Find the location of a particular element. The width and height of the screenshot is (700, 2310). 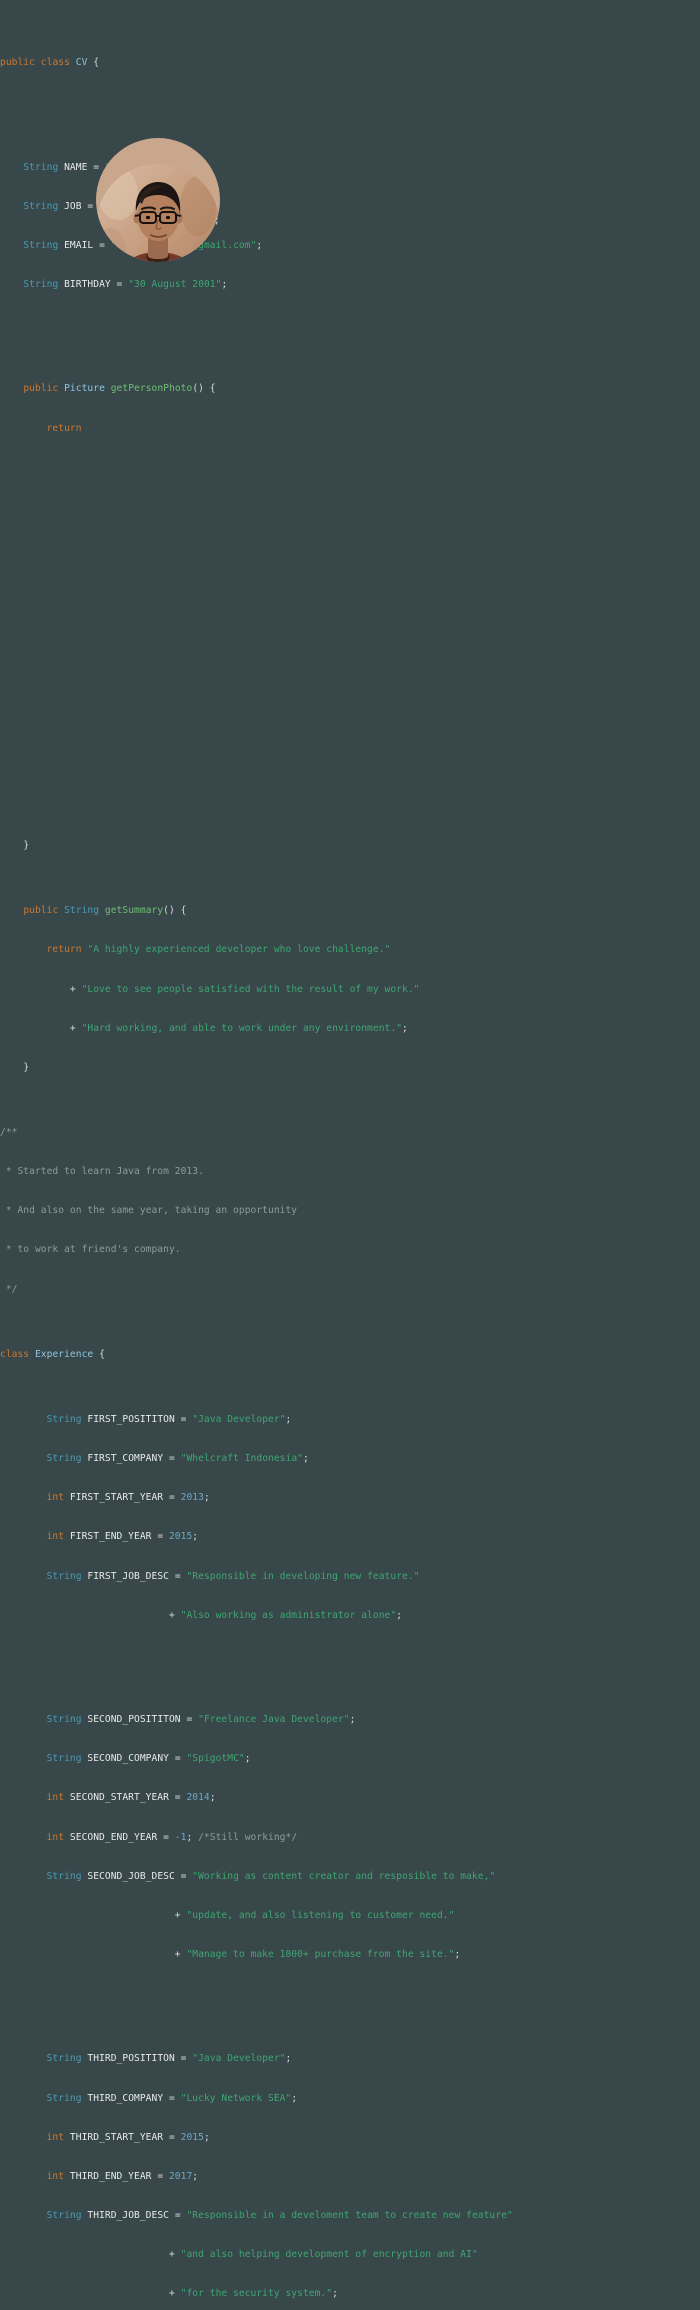

type-string-e1d: String is located at coordinates (64, 1876).